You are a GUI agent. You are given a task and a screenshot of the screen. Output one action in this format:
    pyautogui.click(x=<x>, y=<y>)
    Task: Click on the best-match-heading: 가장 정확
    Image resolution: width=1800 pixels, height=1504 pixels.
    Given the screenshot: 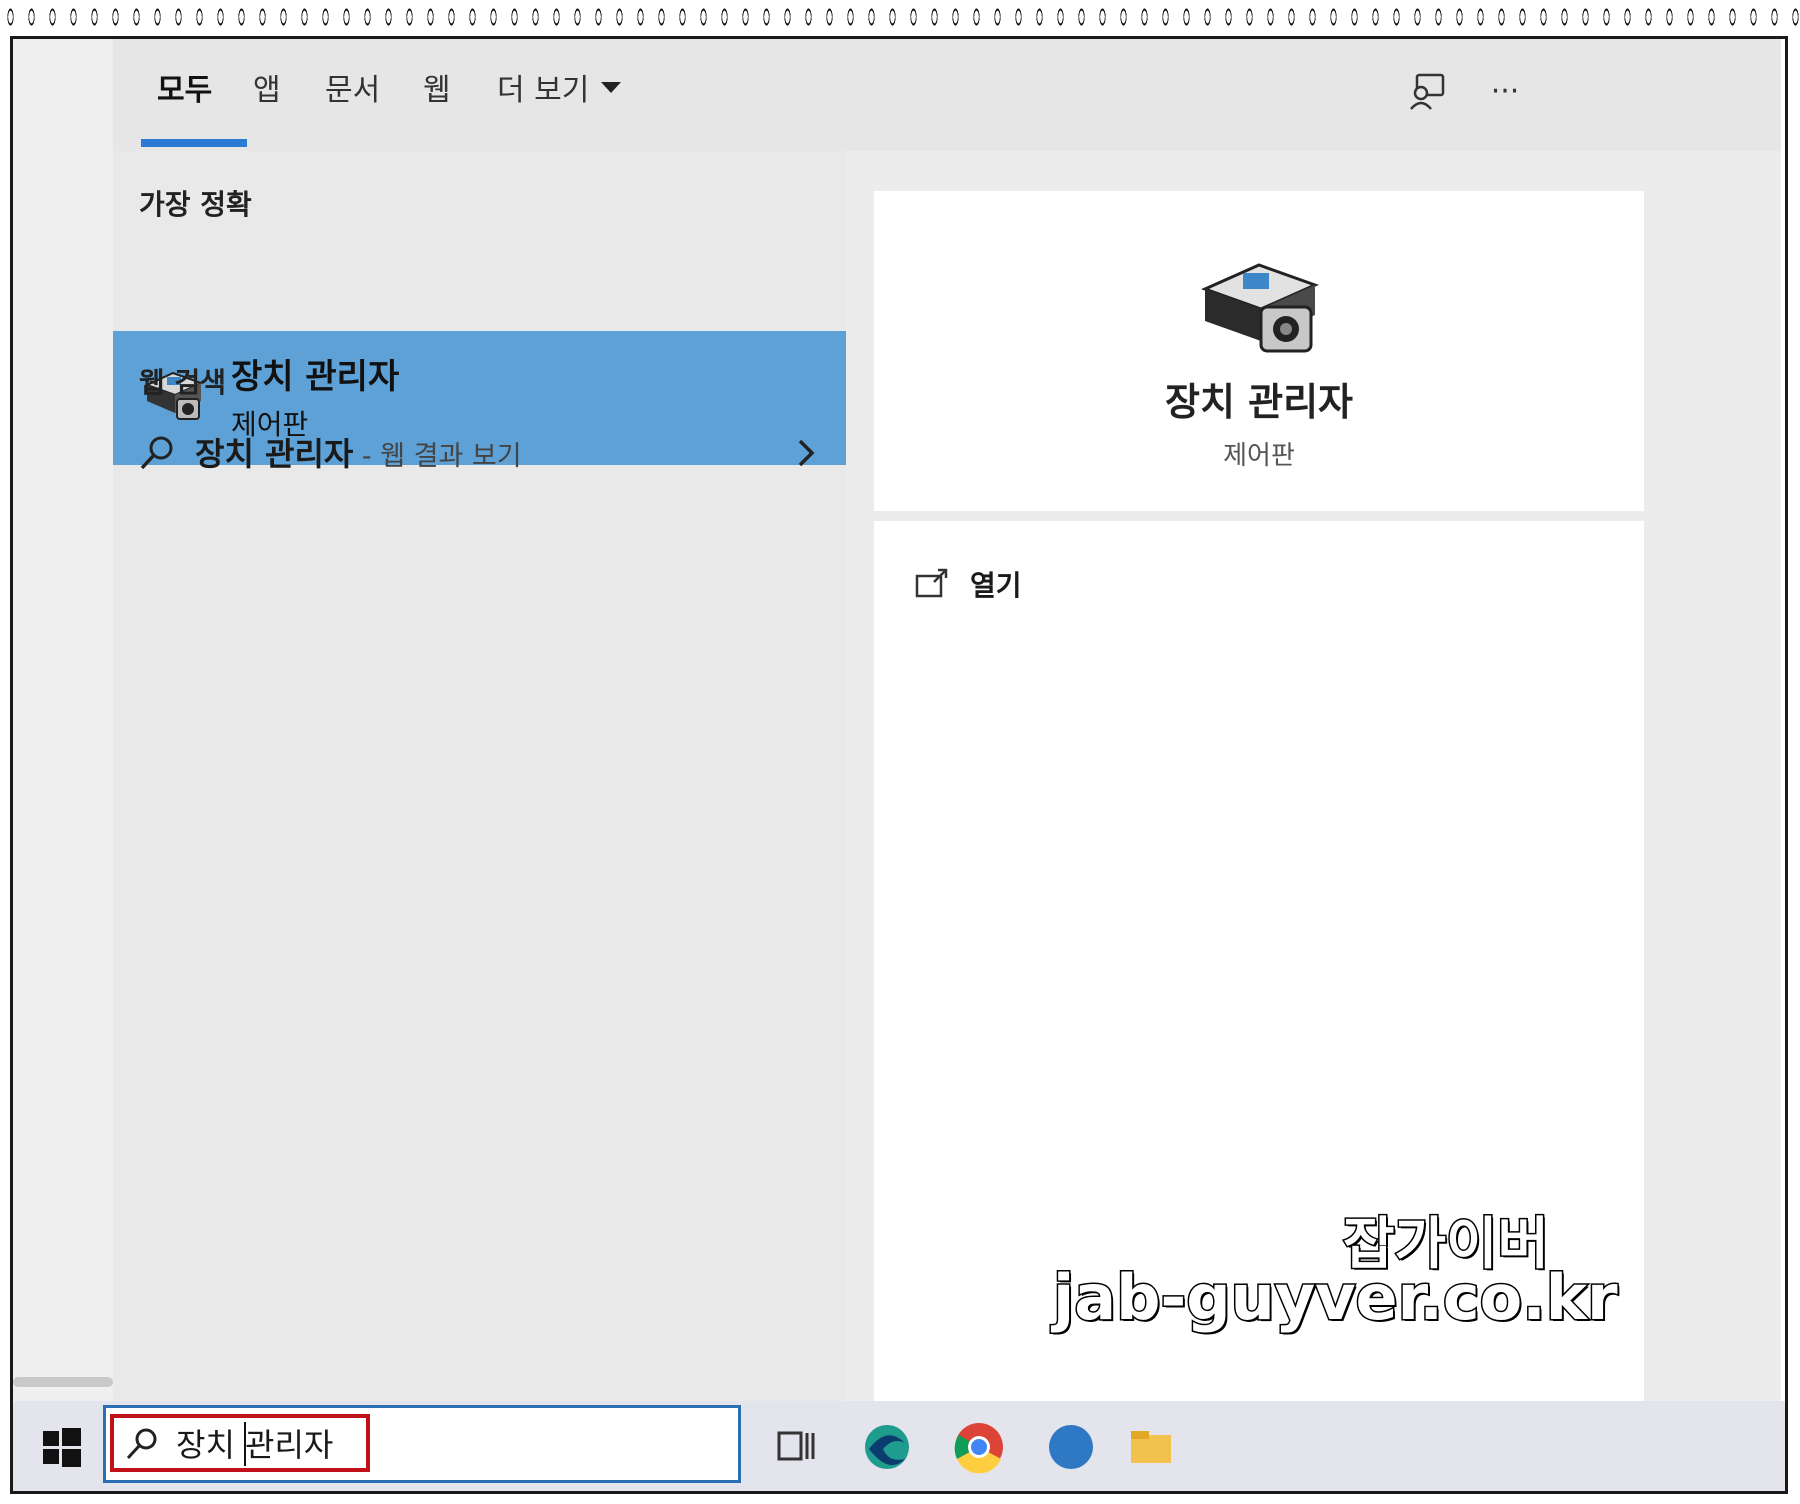 What is the action you would take?
    pyautogui.click(x=195, y=204)
    